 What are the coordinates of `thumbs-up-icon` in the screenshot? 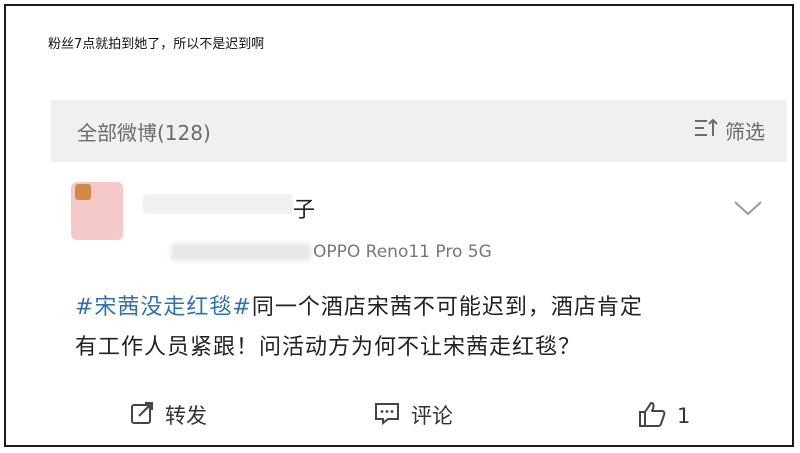 It's located at (652, 416).